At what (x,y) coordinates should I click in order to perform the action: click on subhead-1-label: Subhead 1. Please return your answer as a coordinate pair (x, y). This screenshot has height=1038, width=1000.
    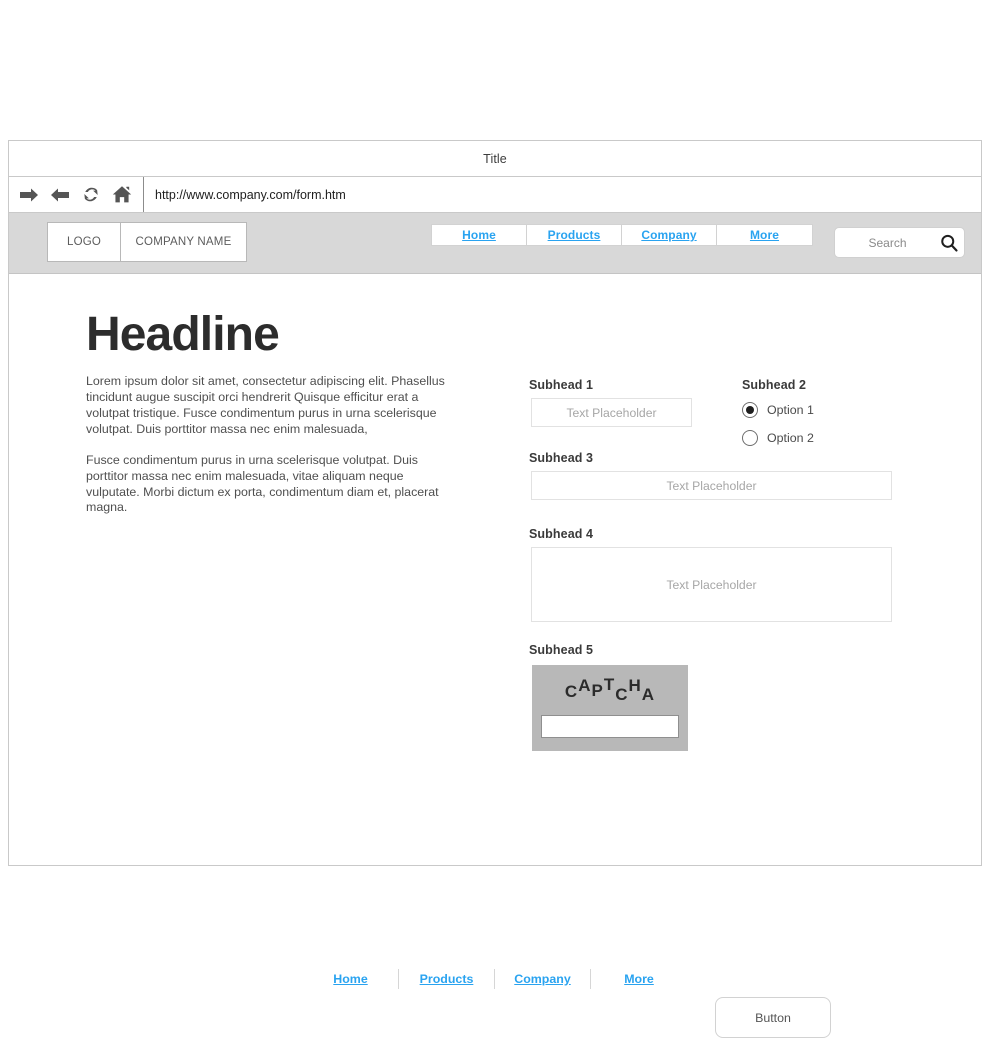
    Looking at the image, I should click on (561, 385).